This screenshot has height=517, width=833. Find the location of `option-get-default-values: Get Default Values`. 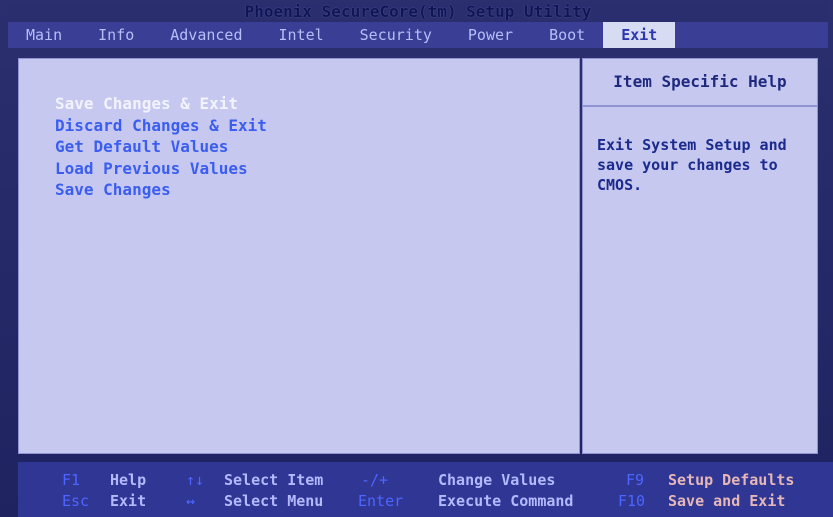

option-get-default-values: Get Default Values is located at coordinates (161, 147).